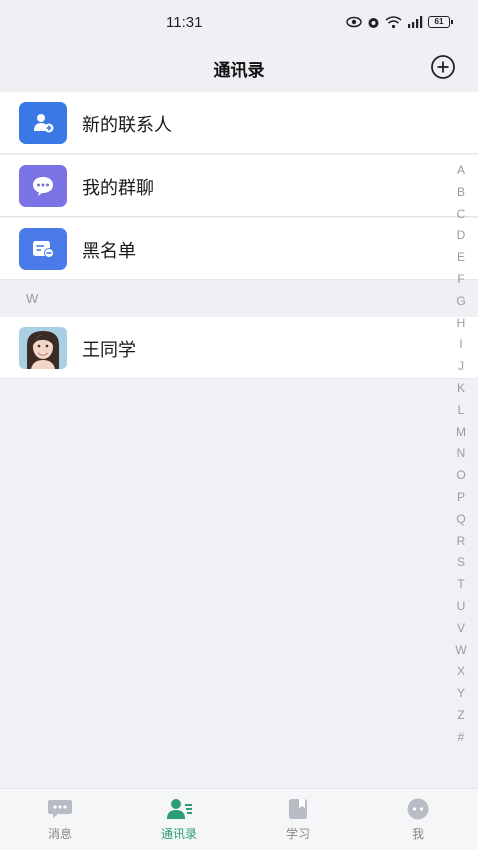 Image resolution: width=478 pixels, height=850 pixels. I want to click on index-letter: Z, so click(461, 716).